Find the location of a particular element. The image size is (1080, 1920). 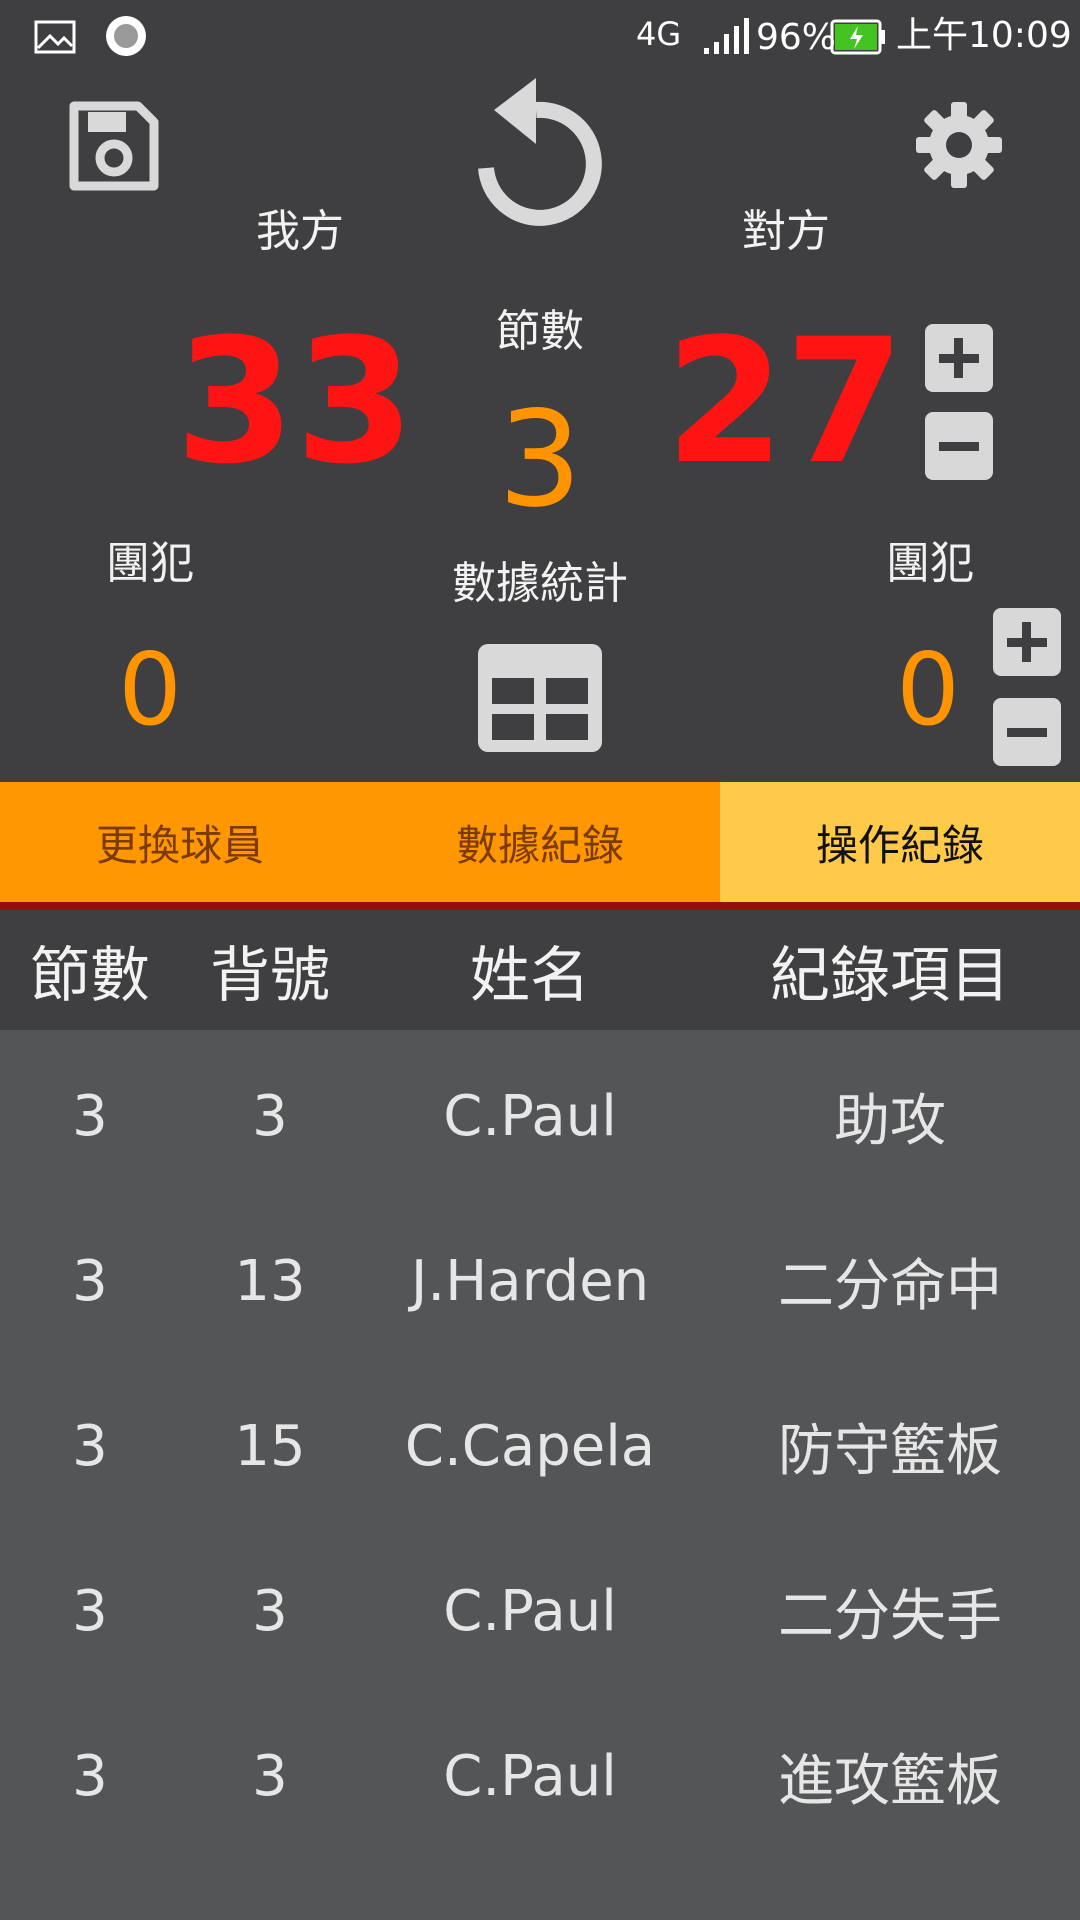

cell-number: 15 is located at coordinates (270, 1446).